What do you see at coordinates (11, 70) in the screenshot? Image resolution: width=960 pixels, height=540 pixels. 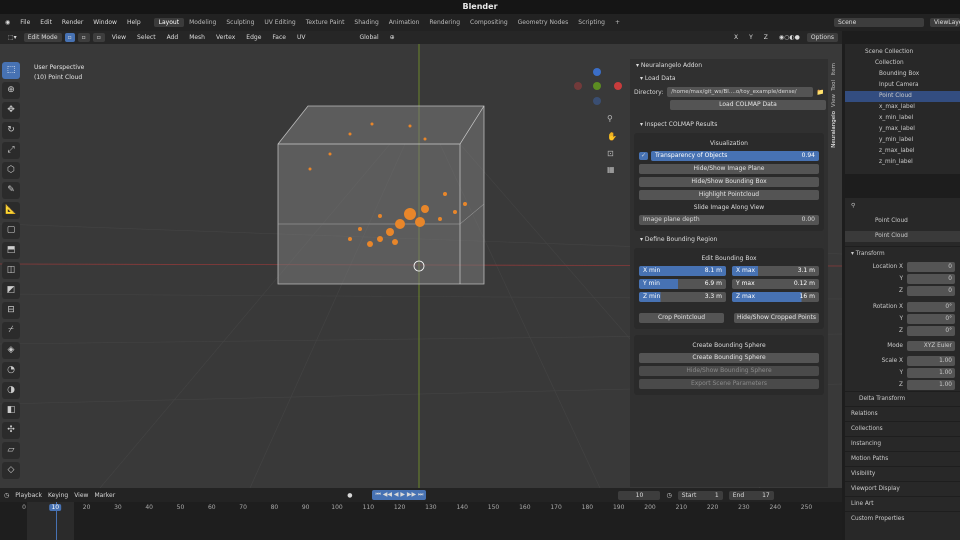 I see `select-box-icon: ⬚` at bounding box center [11, 70].